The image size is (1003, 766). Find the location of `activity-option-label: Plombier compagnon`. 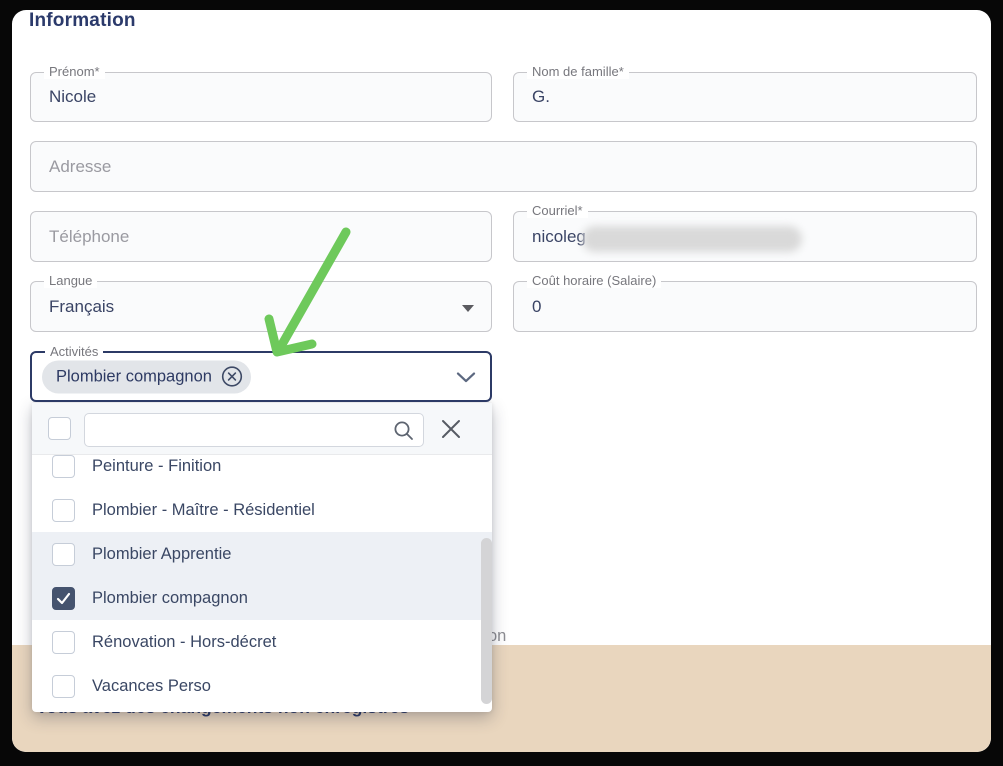

activity-option-label: Plombier compagnon is located at coordinates (170, 597).